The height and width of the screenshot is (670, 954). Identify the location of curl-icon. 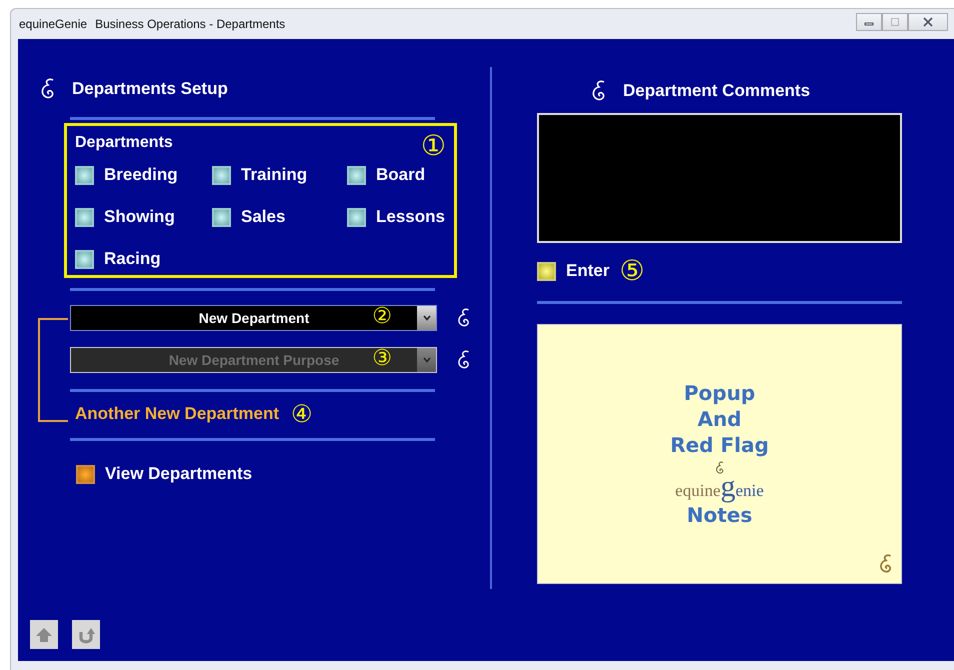
(720, 468).